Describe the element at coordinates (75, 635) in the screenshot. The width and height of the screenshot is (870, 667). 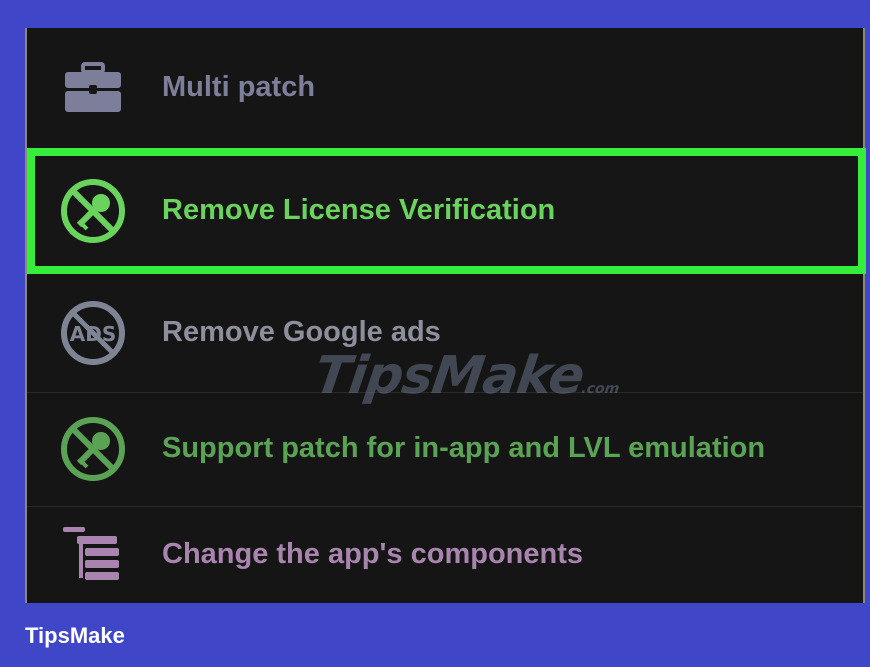
I see `footer-brand: TipsMake` at that location.